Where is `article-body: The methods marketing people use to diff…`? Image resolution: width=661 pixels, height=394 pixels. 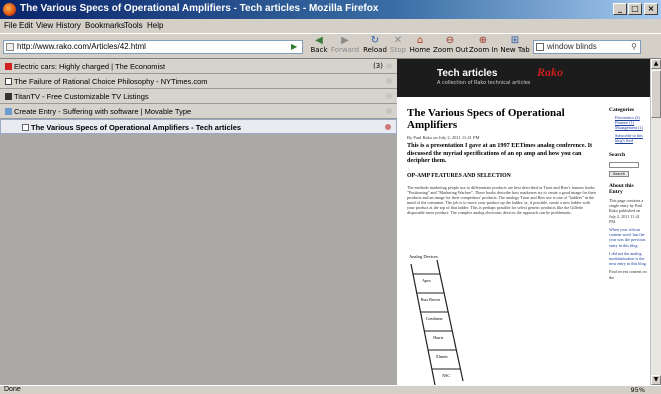
article-body: The methods marketing people use to diff… is located at coordinates (502, 199).